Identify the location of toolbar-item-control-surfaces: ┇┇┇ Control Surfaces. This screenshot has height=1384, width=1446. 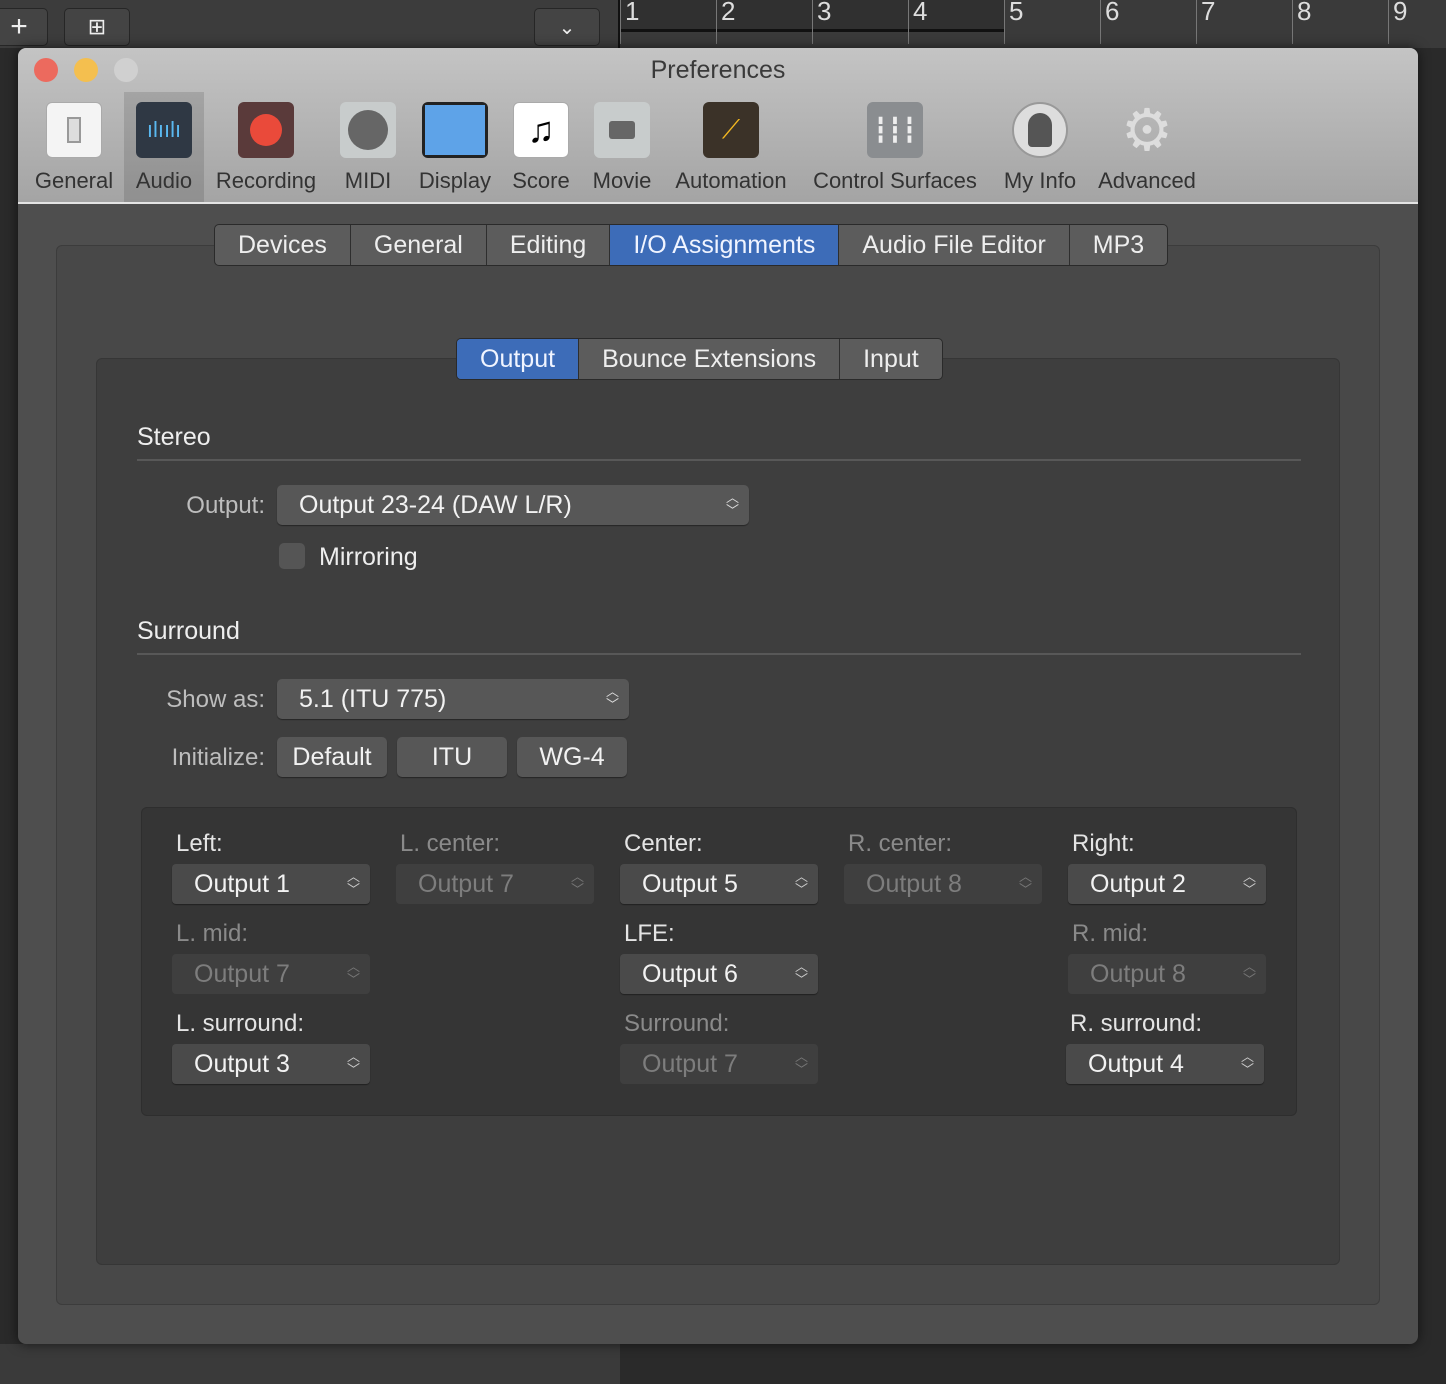
(895, 147).